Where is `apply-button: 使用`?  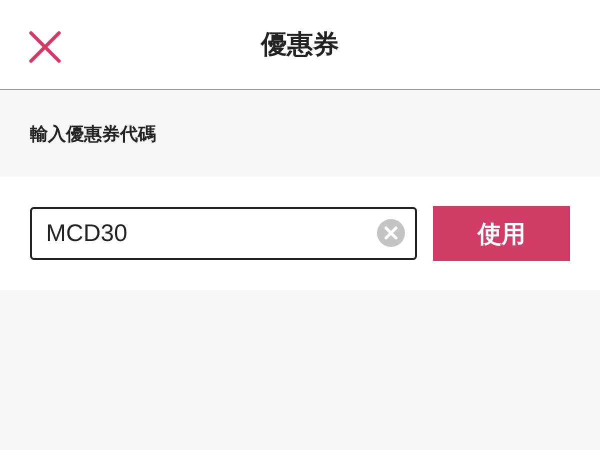
apply-button: 使用 is located at coordinates (501, 233).